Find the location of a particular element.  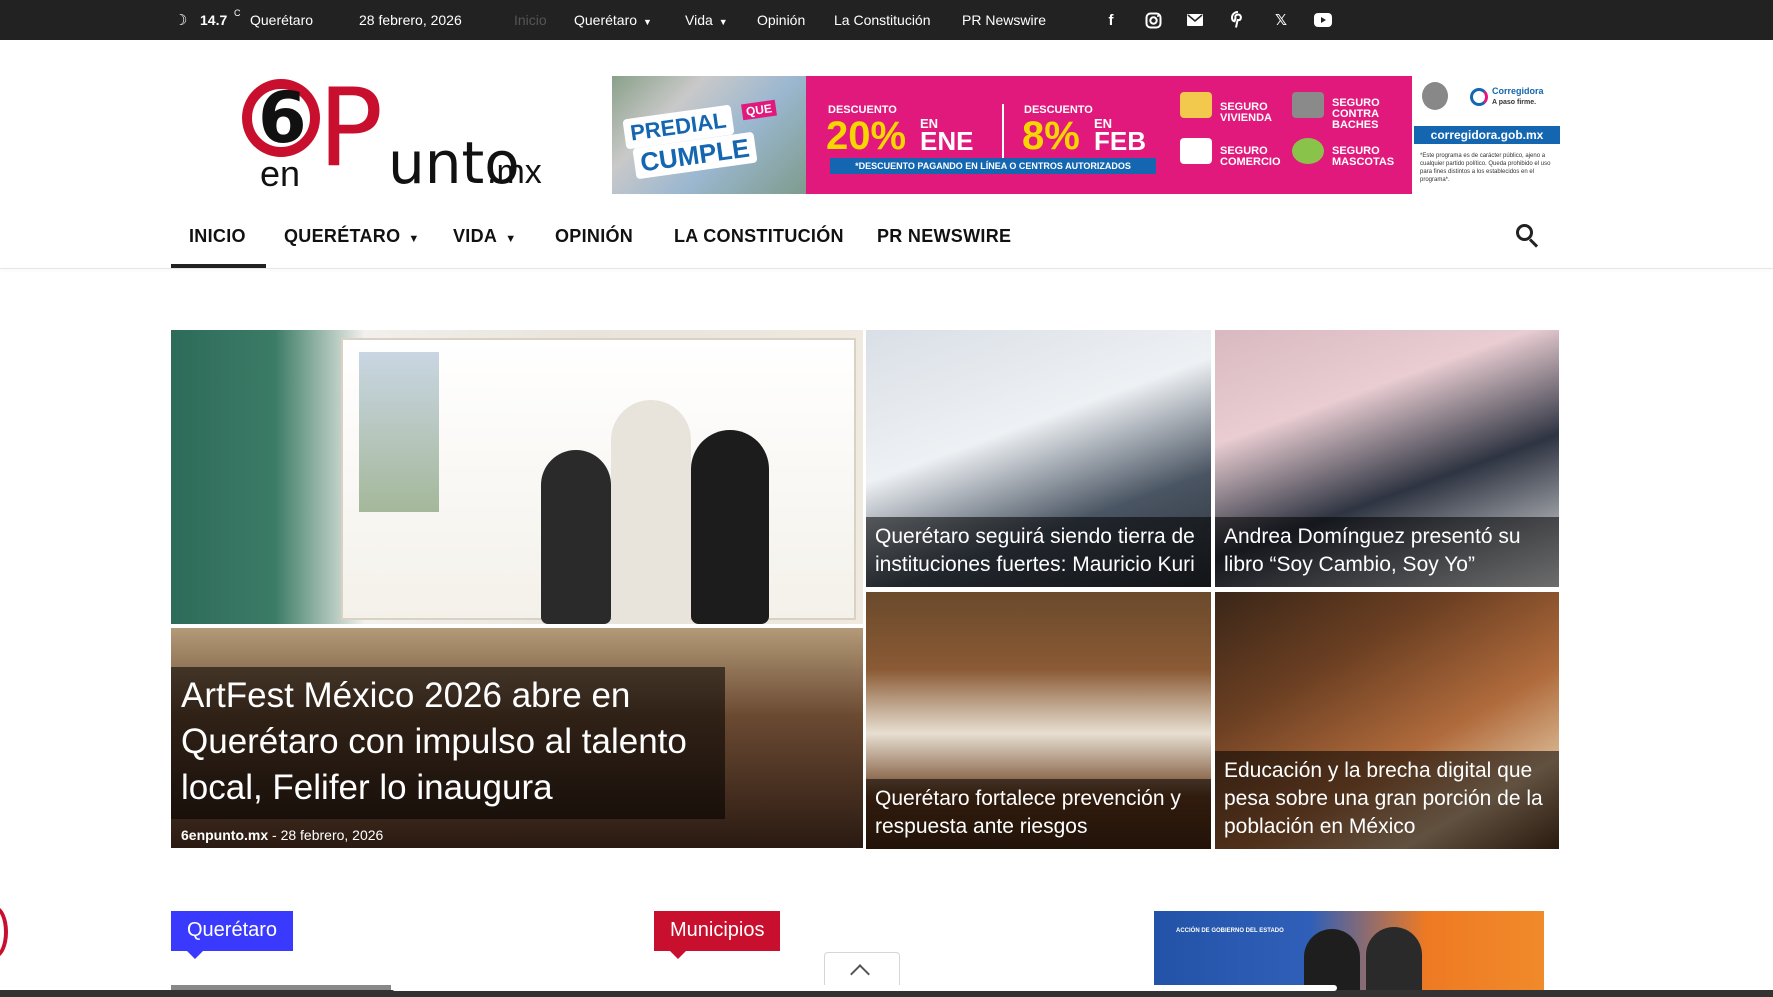

banner-que: QUE is located at coordinates (759, 110).